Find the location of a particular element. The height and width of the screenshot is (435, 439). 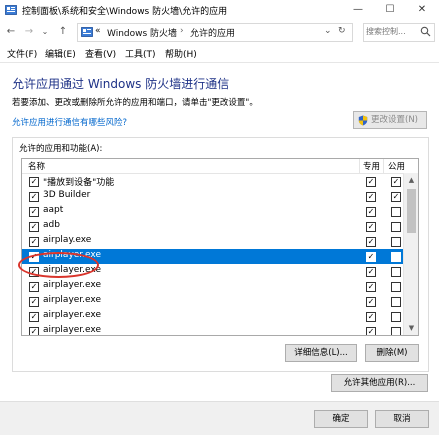

menu-tools: 工具(T) is located at coordinates (140, 53).